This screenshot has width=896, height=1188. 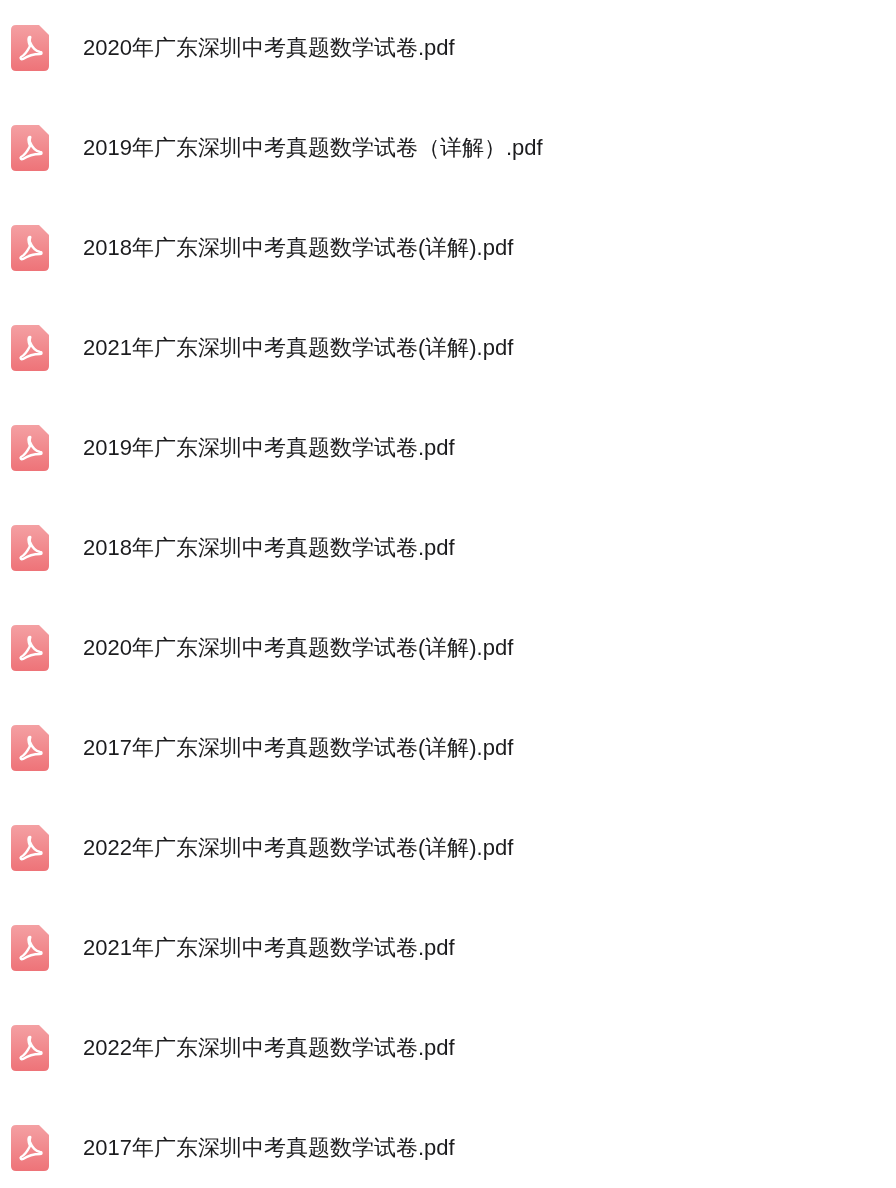 What do you see at coordinates (269, 1048) in the screenshot?
I see `file-name: 2022年广东深圳中考真题数学试卷.pdf` at bounding box center [269, 1048].